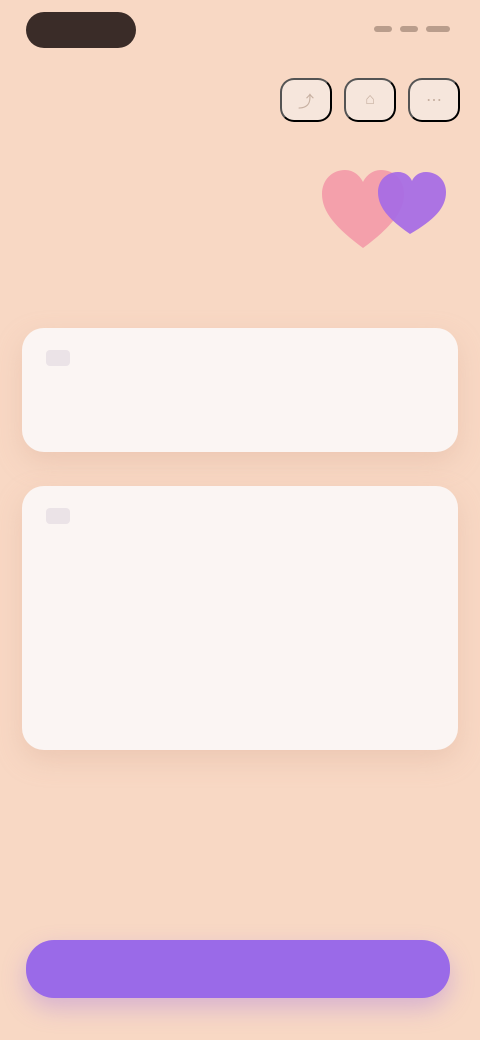 This screenshot has width=480, height=1040. Describe the element at coordinates (137, 223) in the screenshot. I see `page-title` at that location.